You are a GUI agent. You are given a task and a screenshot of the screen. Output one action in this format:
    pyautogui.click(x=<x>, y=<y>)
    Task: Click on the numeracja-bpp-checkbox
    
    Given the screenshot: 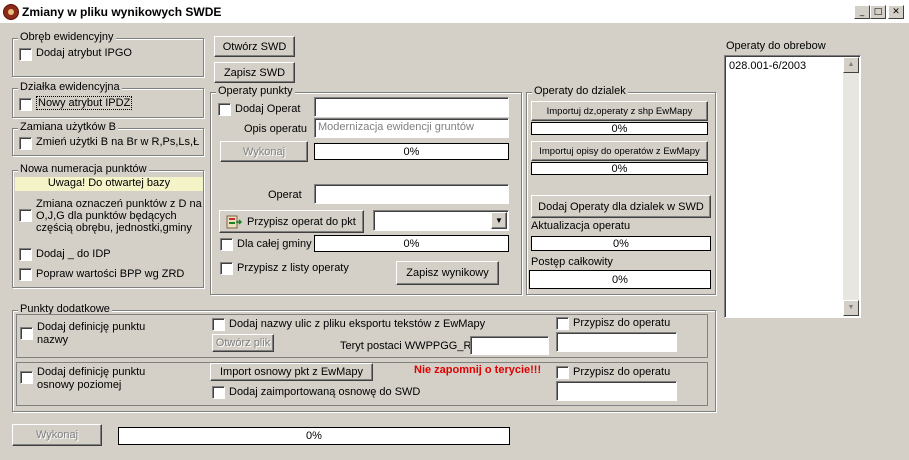 What is the action you would take?
    pyautogui.click(x=25, y=274)
    